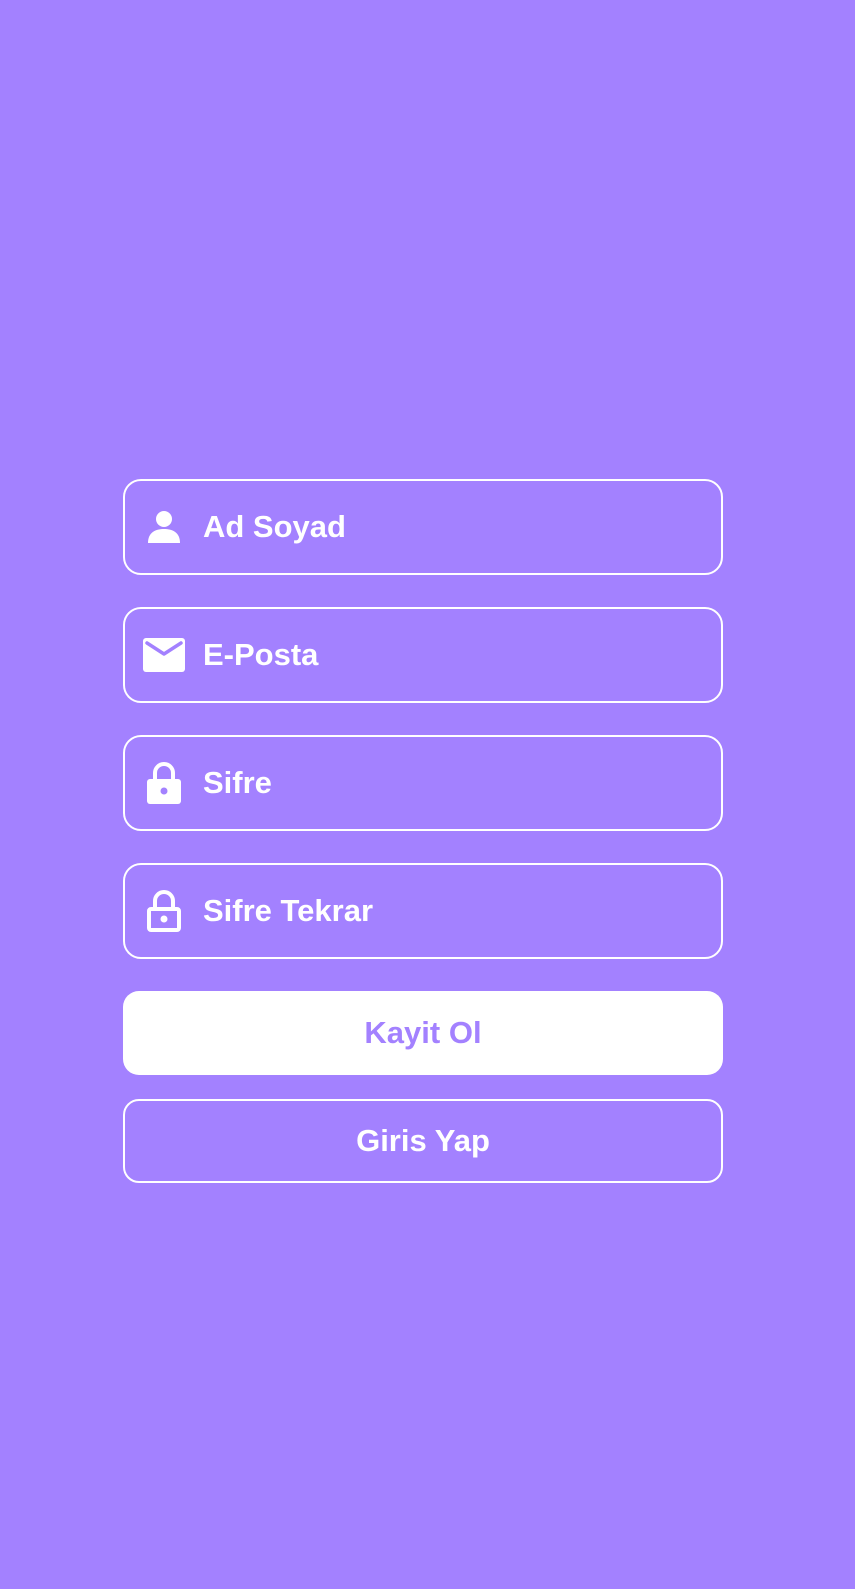 This screenshot has height=1589, width=855. Describe the element at coordinates (164, 911) in the screenshot. I see `lock-outline-icon` at that location.